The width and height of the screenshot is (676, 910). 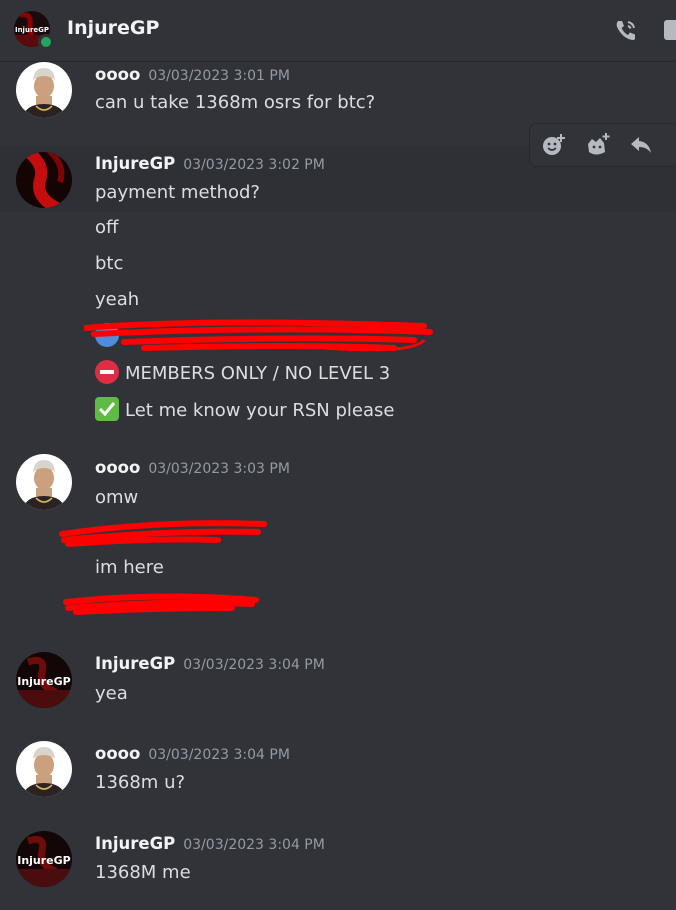 I want to click on message-text: payment method?, so click(x=177, y=192).